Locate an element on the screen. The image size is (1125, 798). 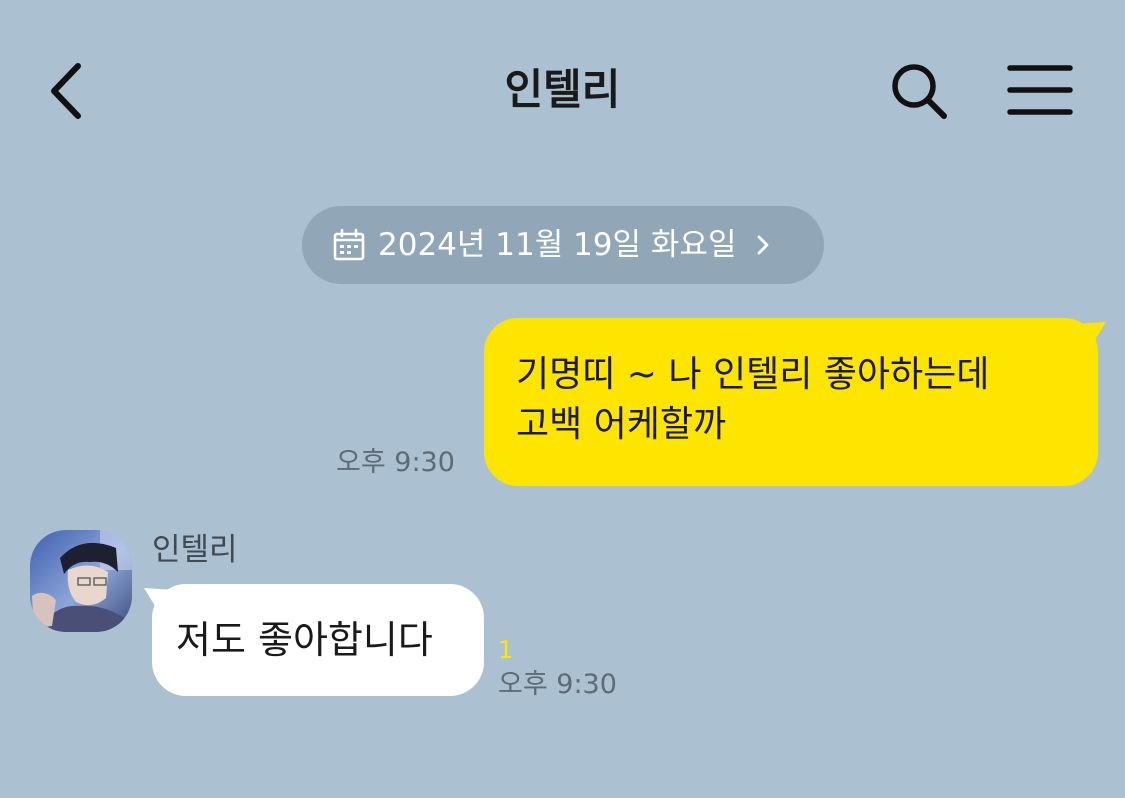
message-text: 저도 좋아합니다 is located at coordinates (304, 640).